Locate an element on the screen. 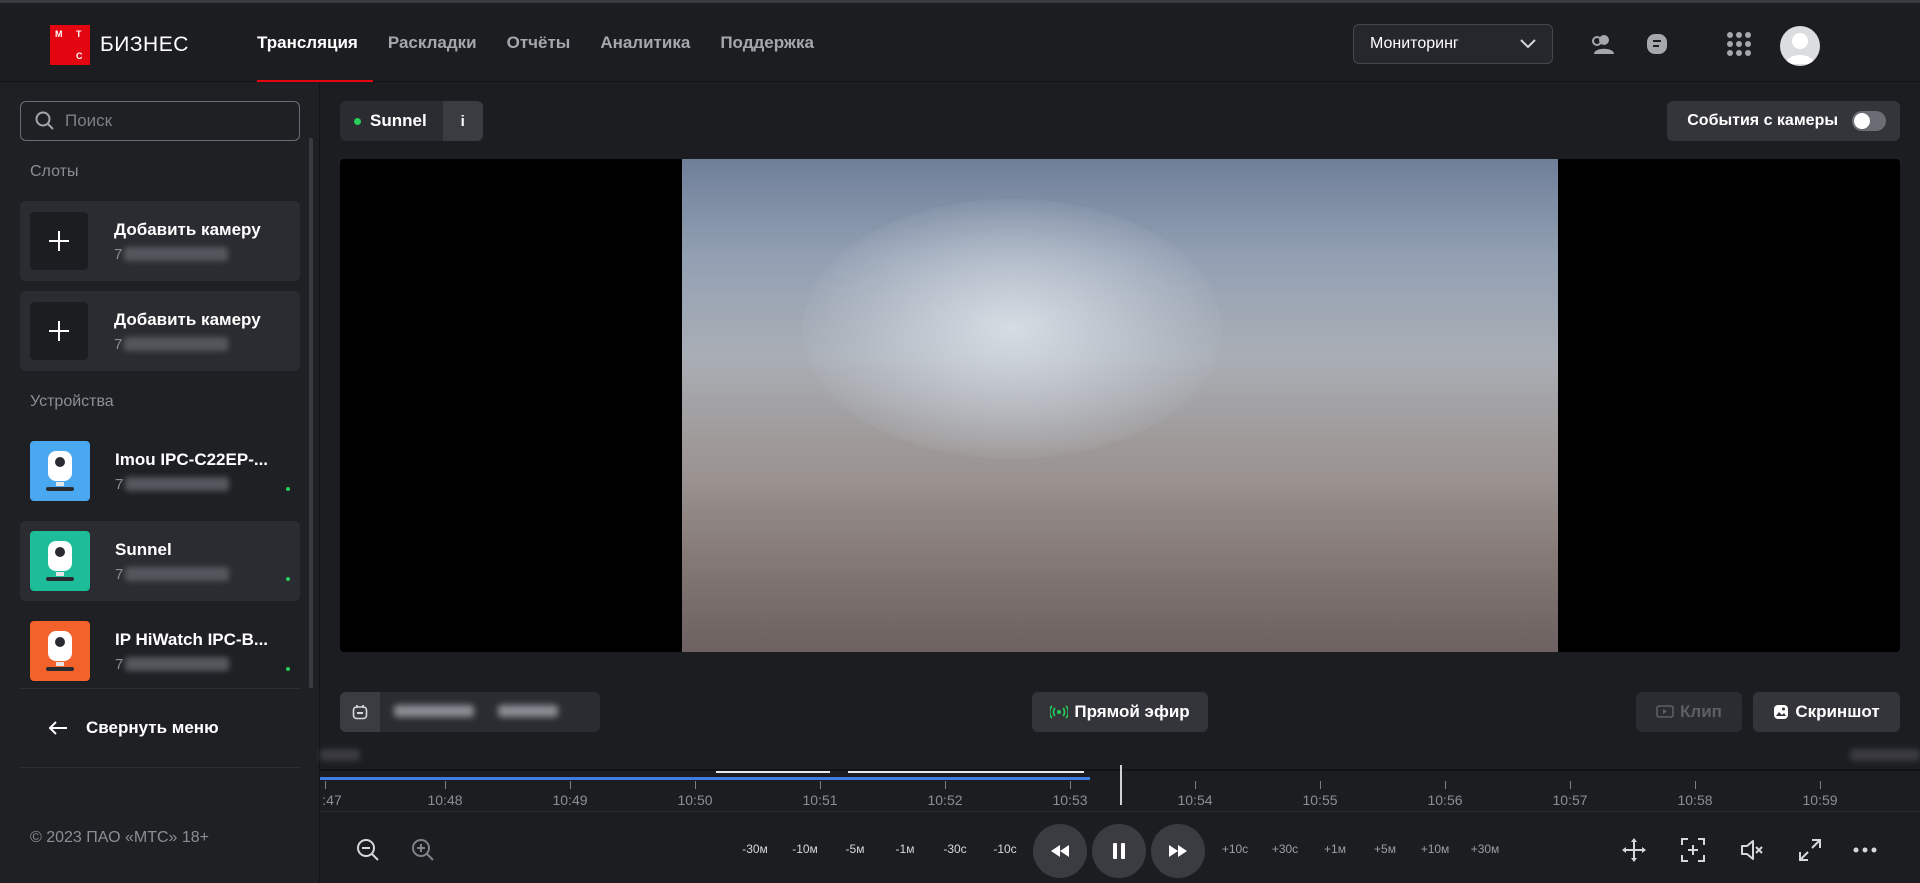 The image size is (1920, 883). device-item-hiwatch: IP HiWatch IPC-B... 7 is located at coordinates (160, 651).